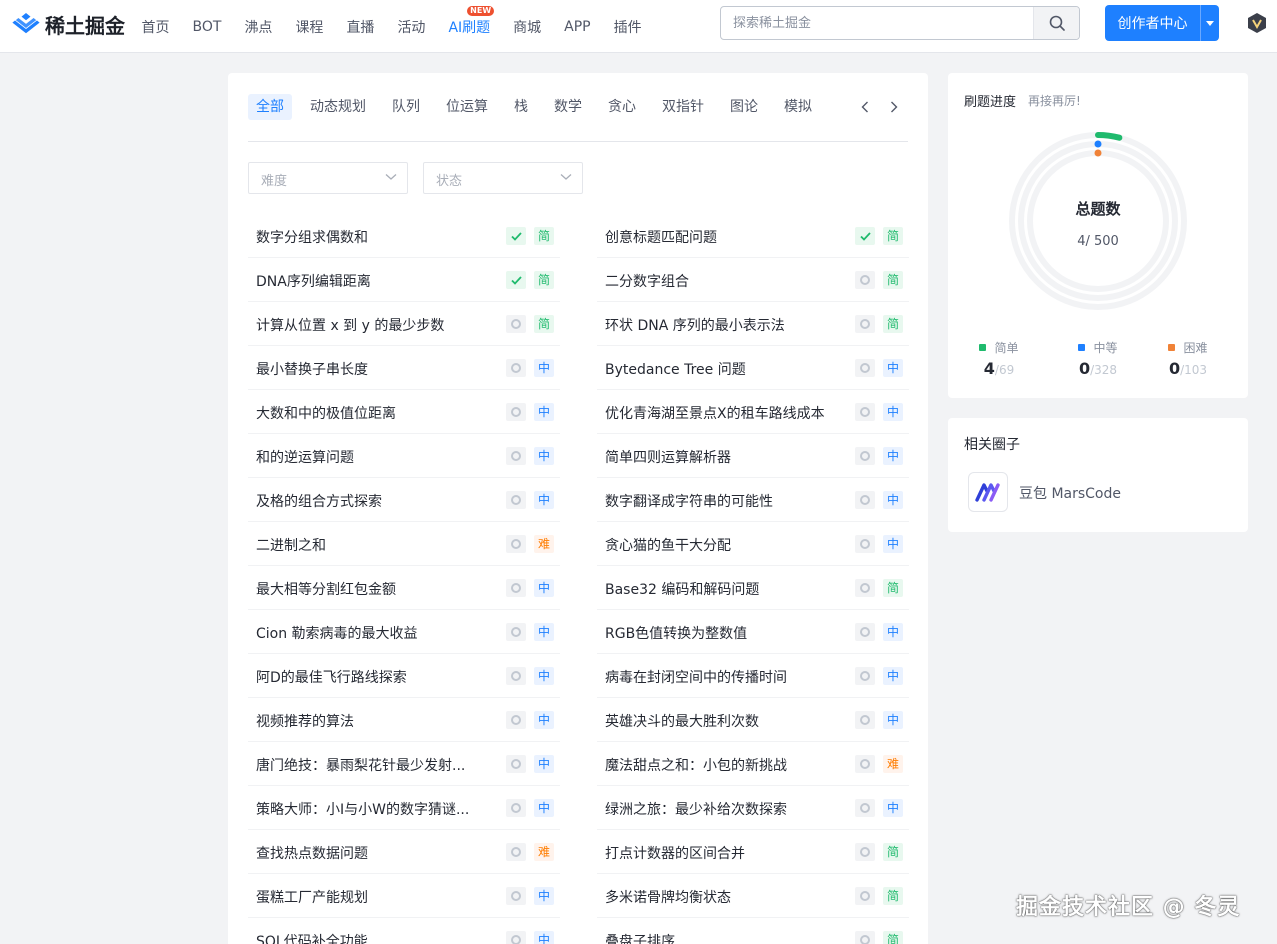 This screenshot has width=1277, height=944. I want to click on problem-title: SQL代码补全功能, so click(312, 937).